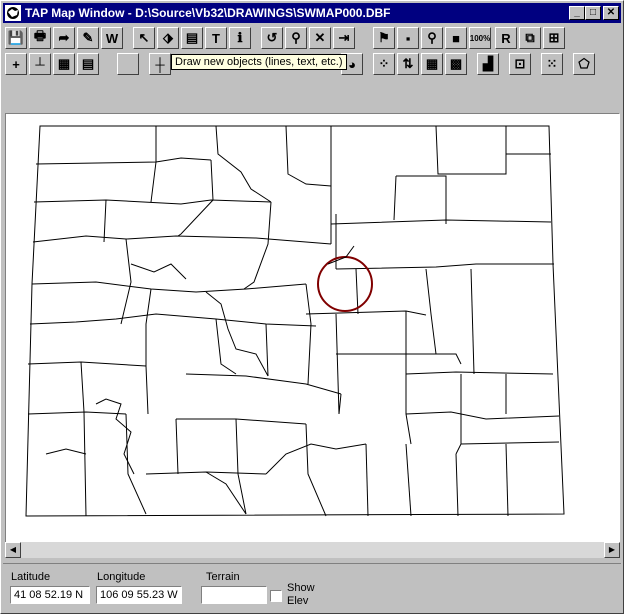 The width and height of the screenshot is (624, 614). I want to click on dotted-grid-button: ⁙, so click(552, 64).